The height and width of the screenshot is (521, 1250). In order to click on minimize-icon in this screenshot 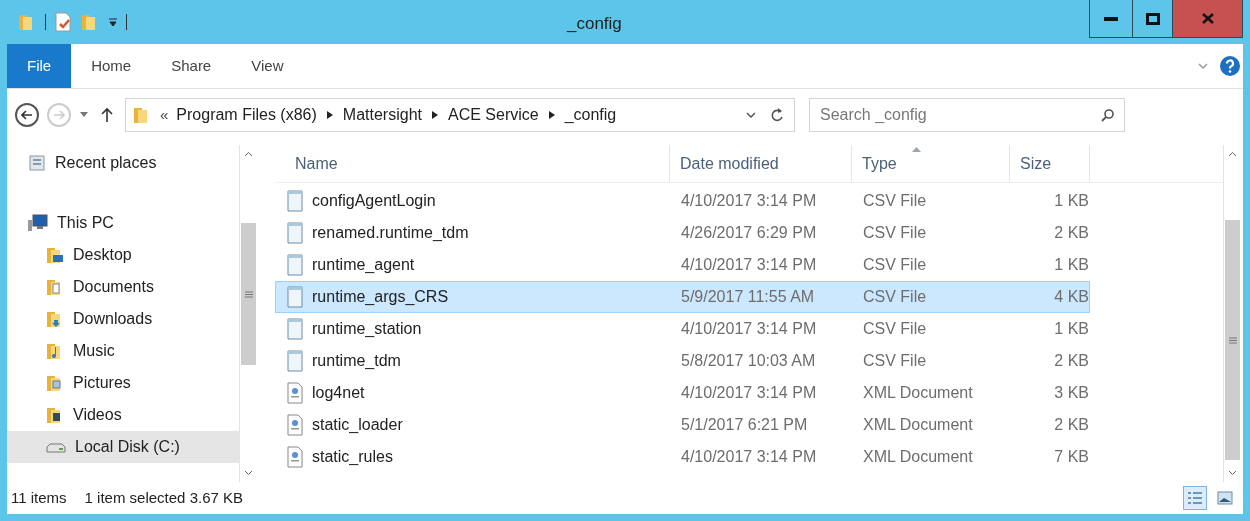, I will do `click(1111, 18)`.